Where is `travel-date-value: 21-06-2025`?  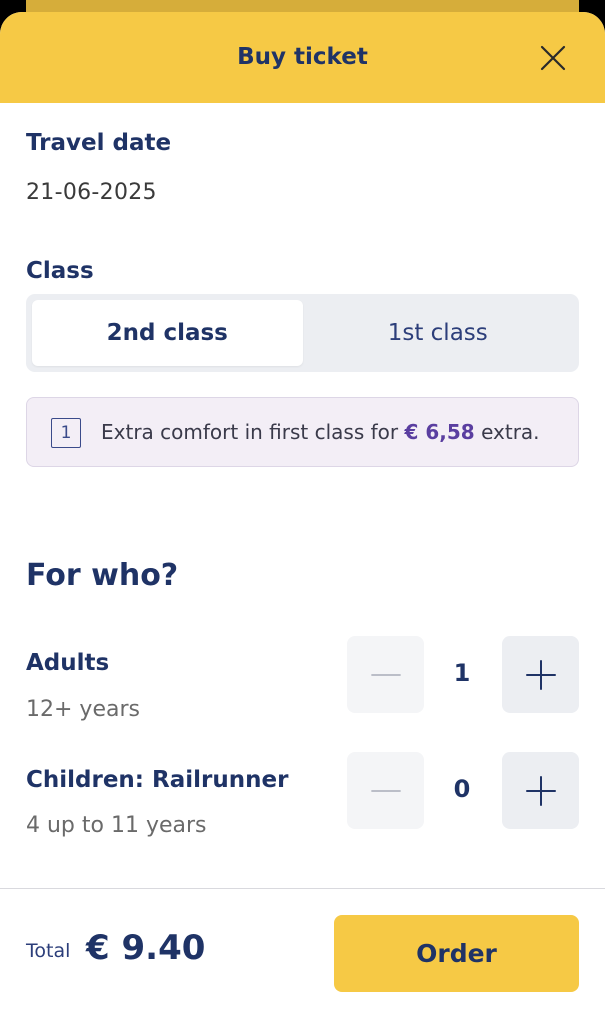
travel-date-value: 21-06-2025 is located at coordinates (91, 192).